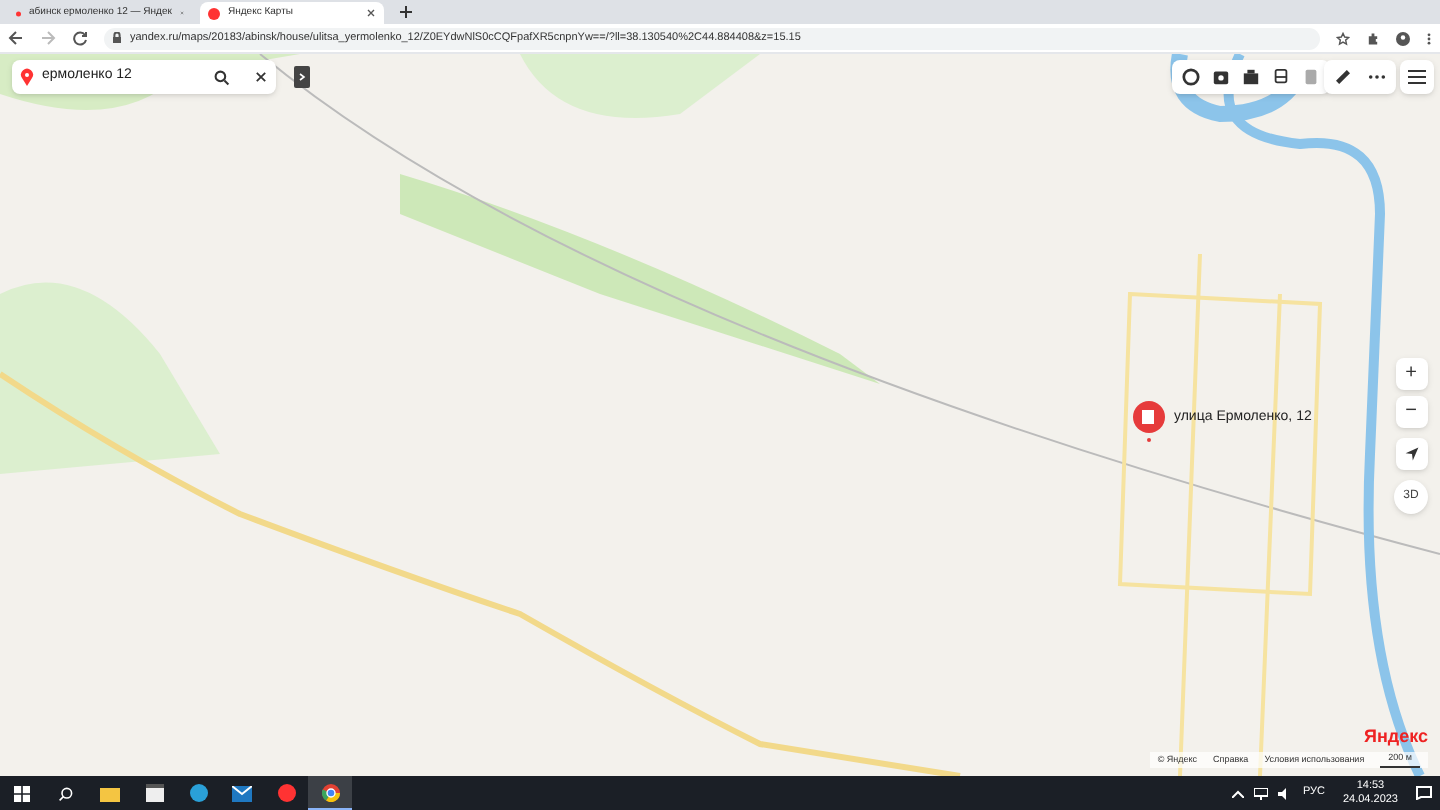 This screenshot has height=810, width=1440. What do you see at coordinates (1149, 422) in the screenshot?
I see `building-pin-icon` at bounding box center [1149, 422].